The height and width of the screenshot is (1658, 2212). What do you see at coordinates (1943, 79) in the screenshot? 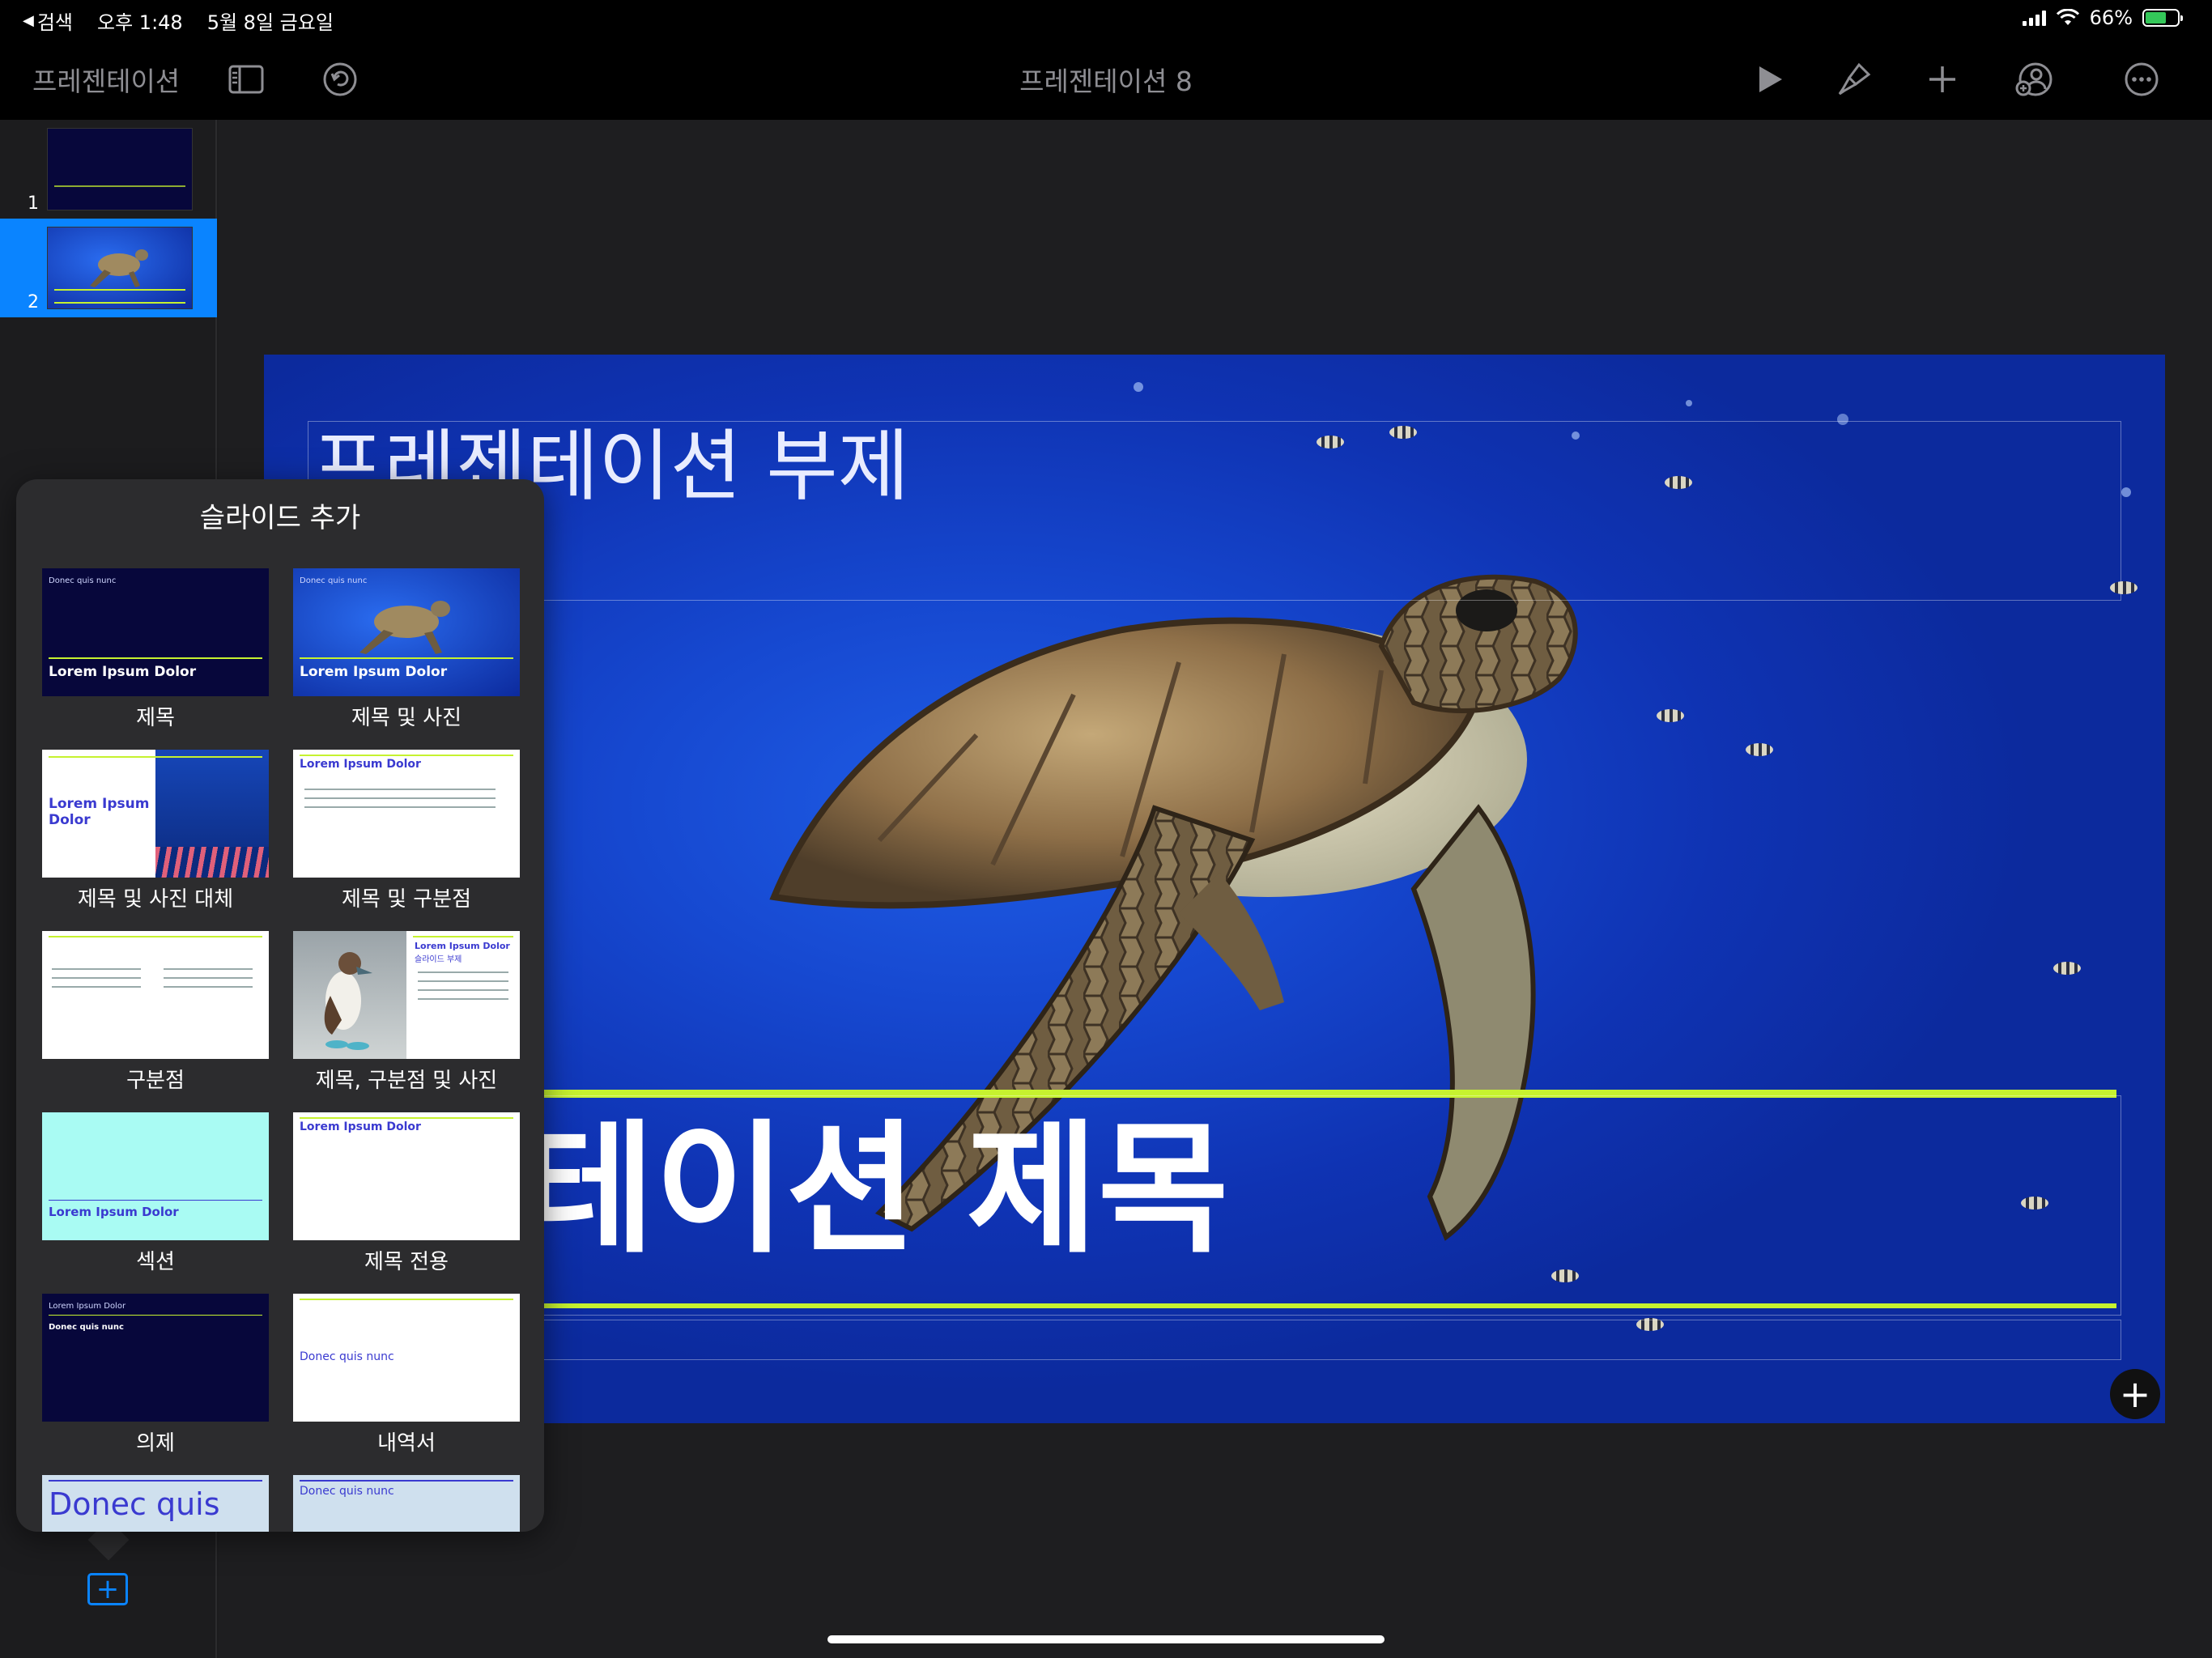
I see `plus-icon` at bounding box center [1943, 79].